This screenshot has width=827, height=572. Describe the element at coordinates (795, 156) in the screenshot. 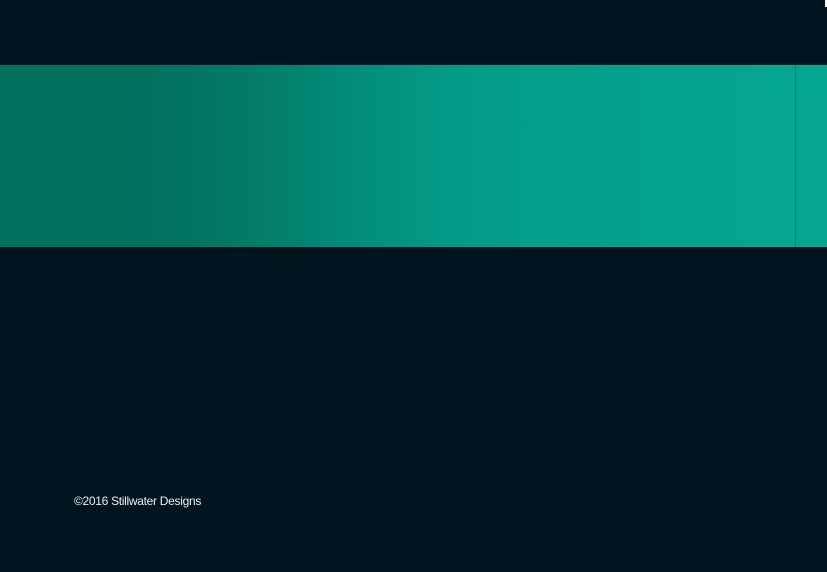

I see `banner-divider` at that location.